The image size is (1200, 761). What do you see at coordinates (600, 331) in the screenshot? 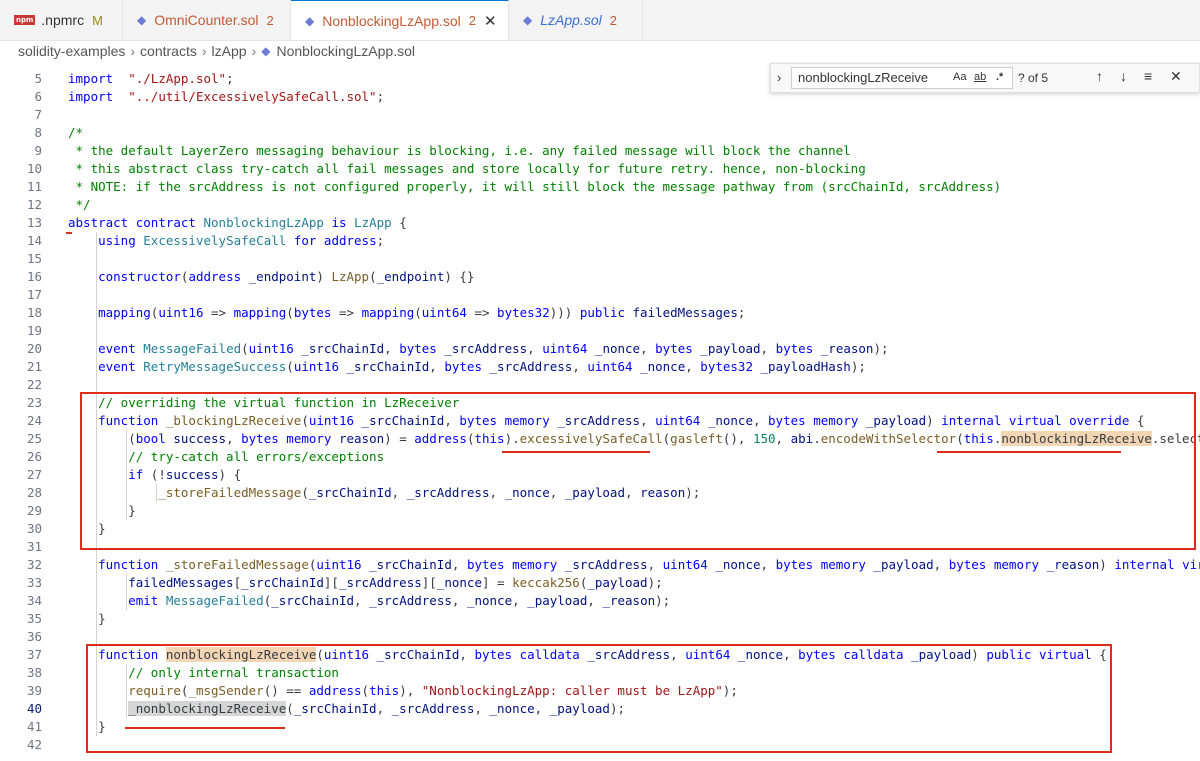
I see `code-line: 19` at bounding box center [600, 331].